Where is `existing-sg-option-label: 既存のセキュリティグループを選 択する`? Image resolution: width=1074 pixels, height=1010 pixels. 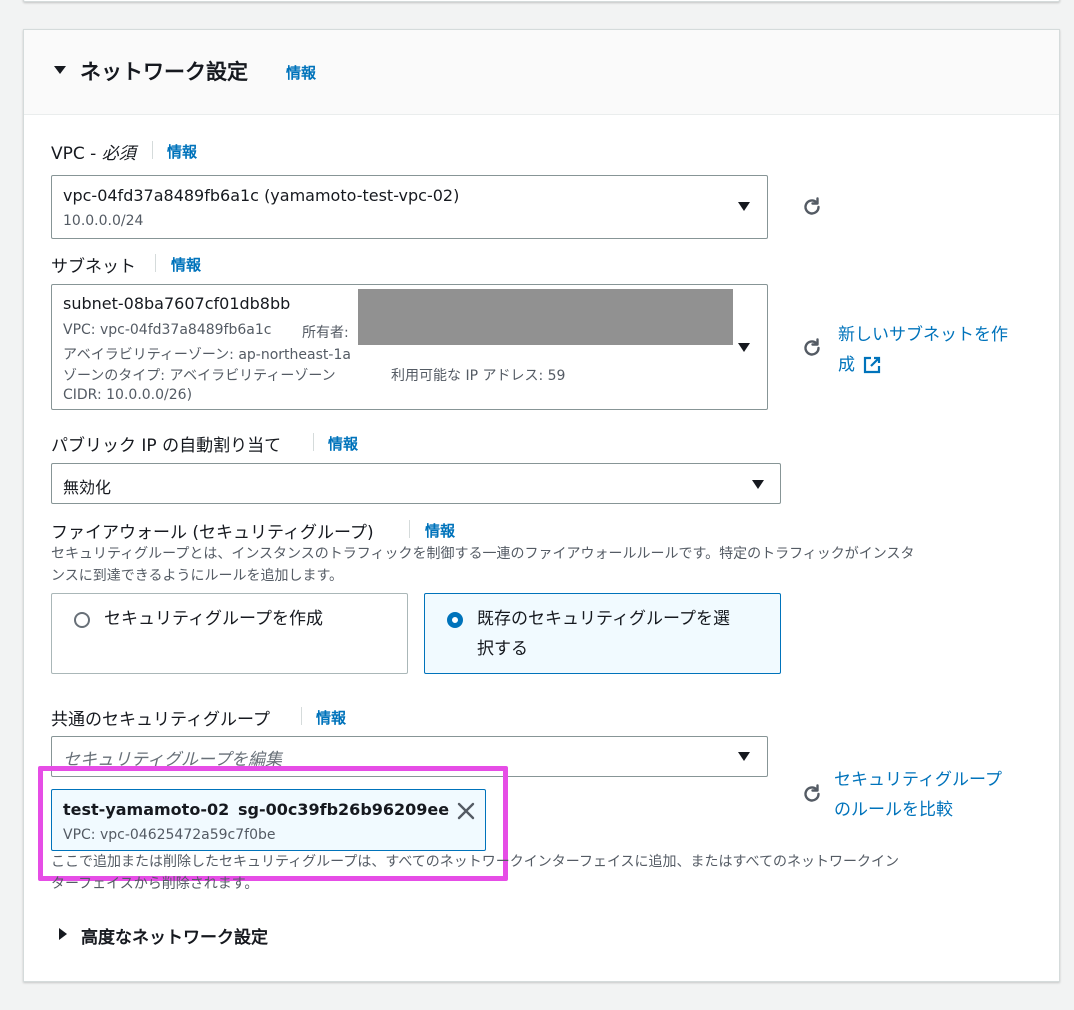
existing-sg-option-label: 既存のセキュリティグループを選 択する is located at coordinates (603, 634).